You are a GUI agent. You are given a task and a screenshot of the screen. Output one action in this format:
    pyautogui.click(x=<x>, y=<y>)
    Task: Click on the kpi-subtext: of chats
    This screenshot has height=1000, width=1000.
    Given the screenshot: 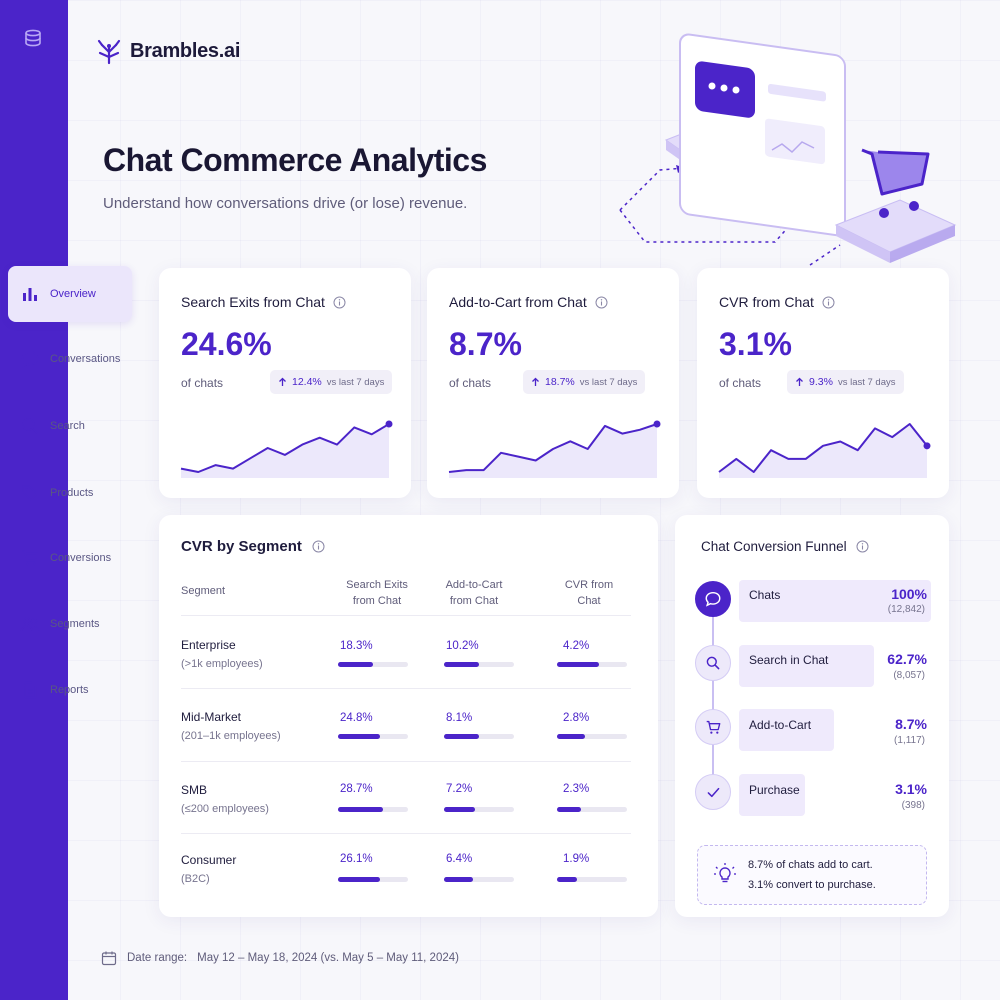 What is the action you would take?
    pyautogui.click(x=202, y=383)
    